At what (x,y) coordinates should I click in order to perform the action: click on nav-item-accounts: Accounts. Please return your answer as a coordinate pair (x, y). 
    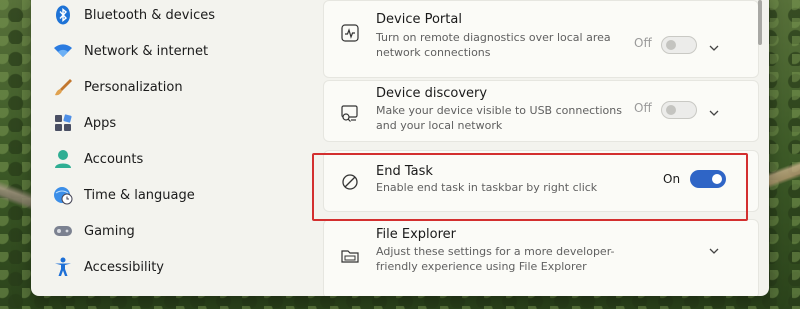
    Looking at the image, I should click on (183, 159).